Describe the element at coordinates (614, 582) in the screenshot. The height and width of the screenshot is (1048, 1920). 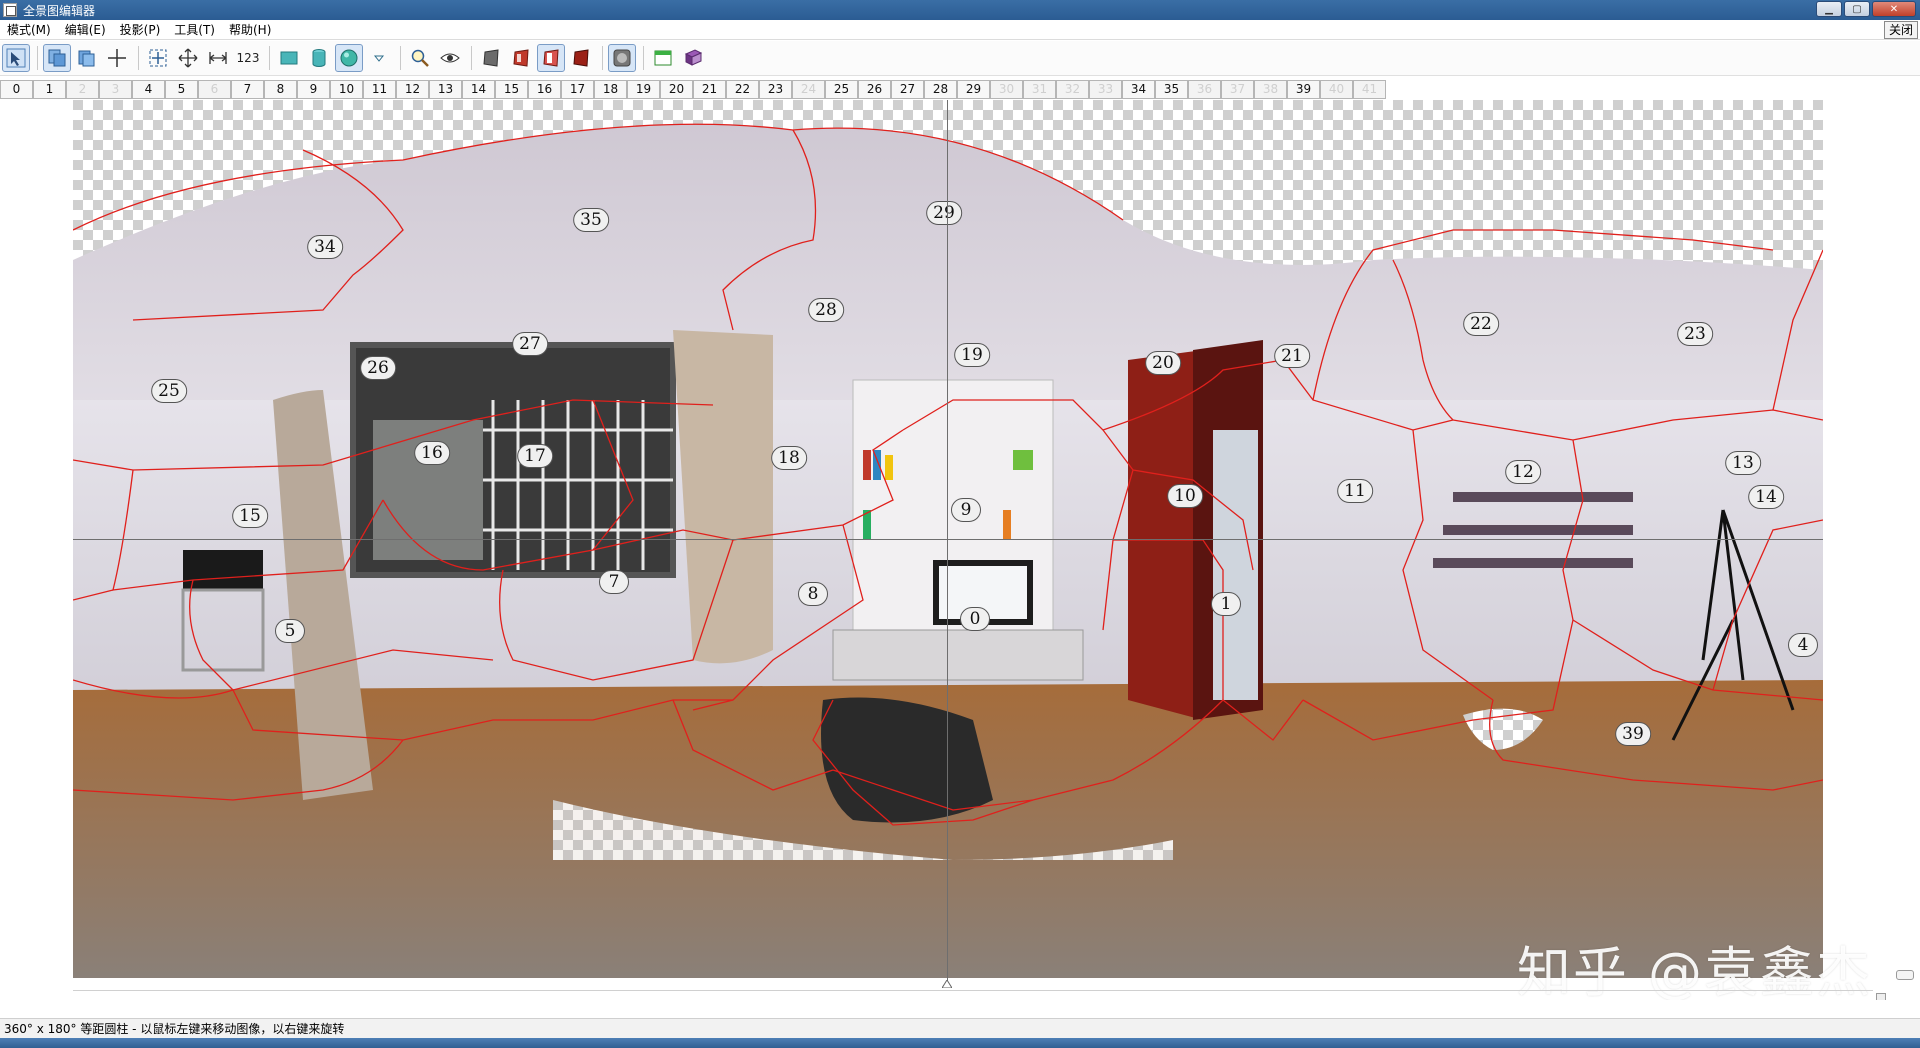
I see `region-label-7: 7` at that location.